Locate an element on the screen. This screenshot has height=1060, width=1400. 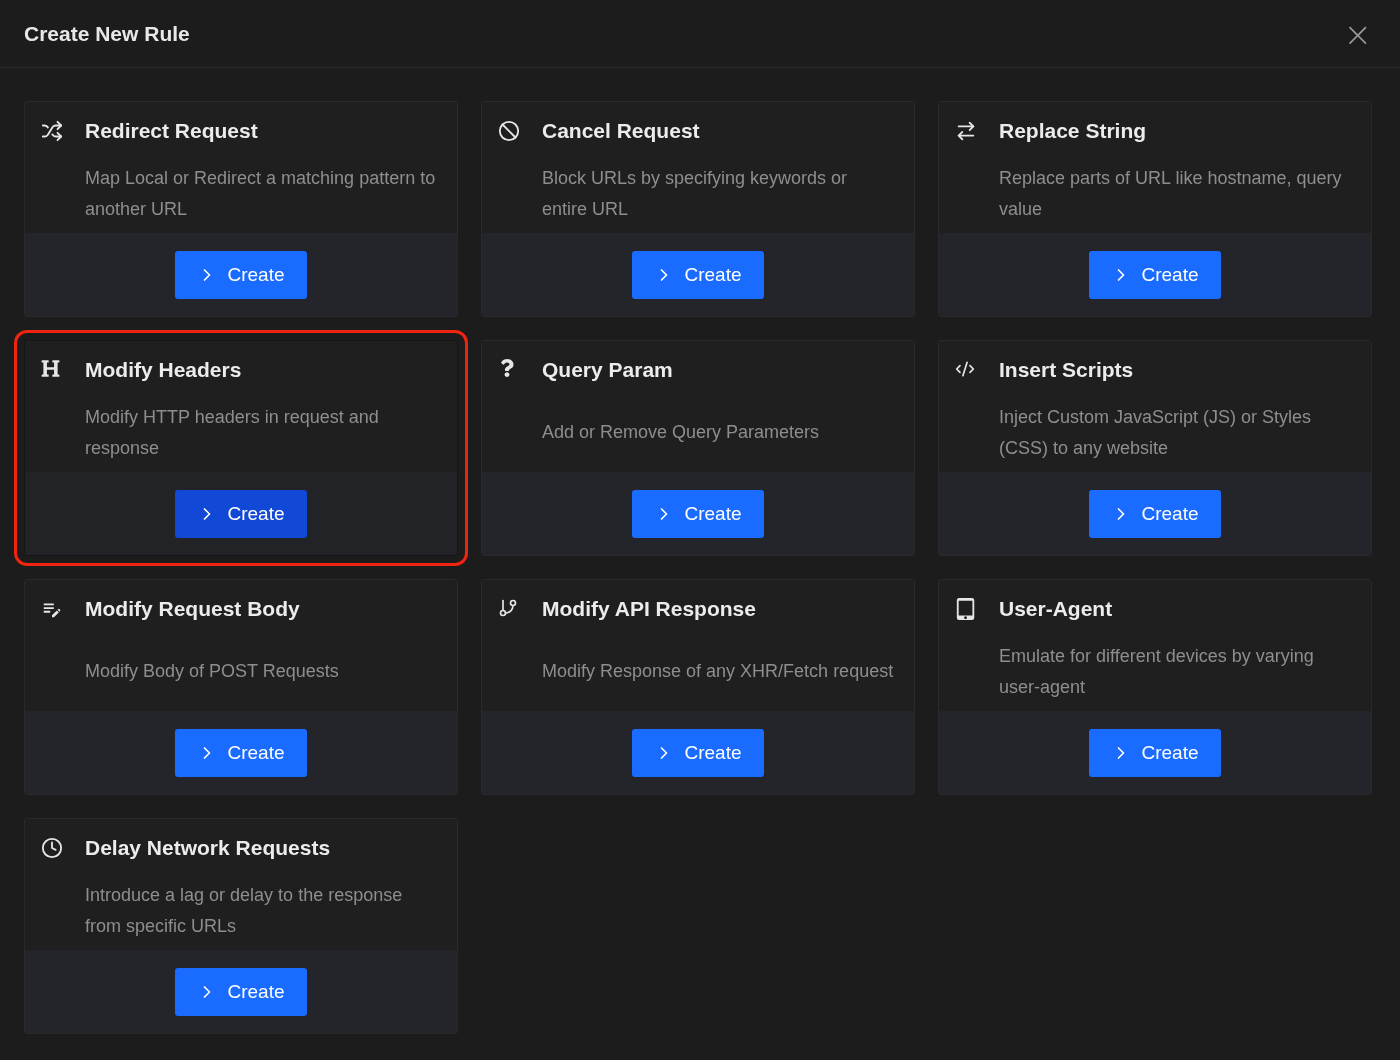
rule-description: Add or Remove Query Parameters is located at coordinates (681, 432).